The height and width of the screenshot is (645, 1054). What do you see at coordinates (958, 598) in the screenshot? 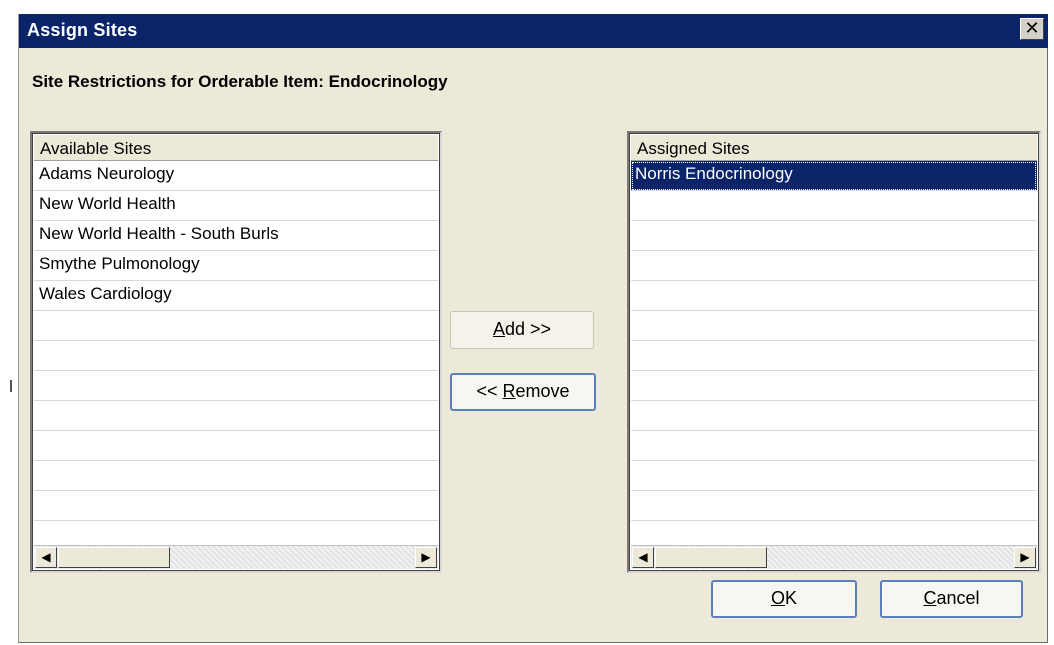
I see `cancel-label: ancel` at bounding box center [958, 598].